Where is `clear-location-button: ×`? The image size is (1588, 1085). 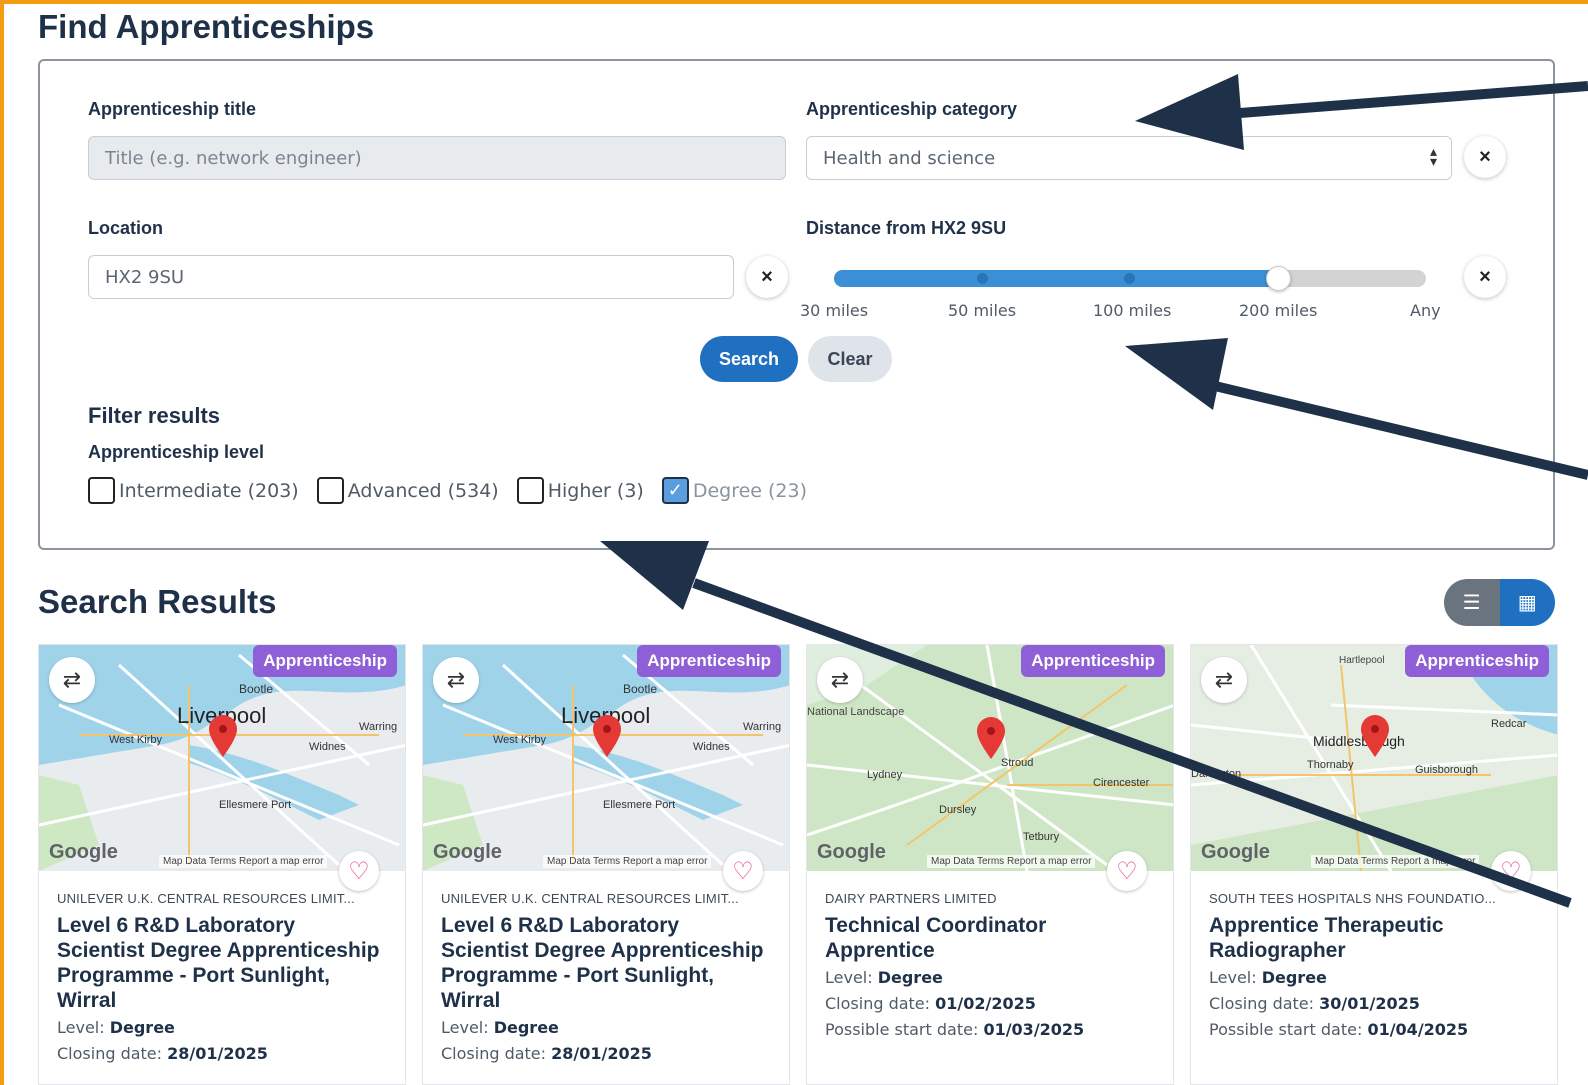
clear-location-button: × is located at coordinates (767, 277).